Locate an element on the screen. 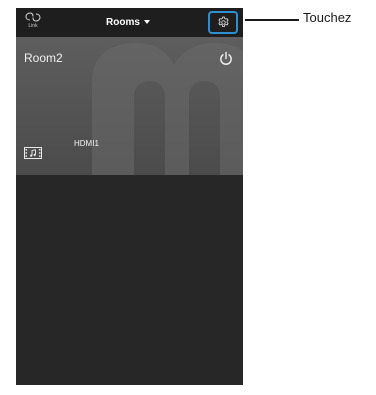  gear-icon is located at coordinates (223, 21).